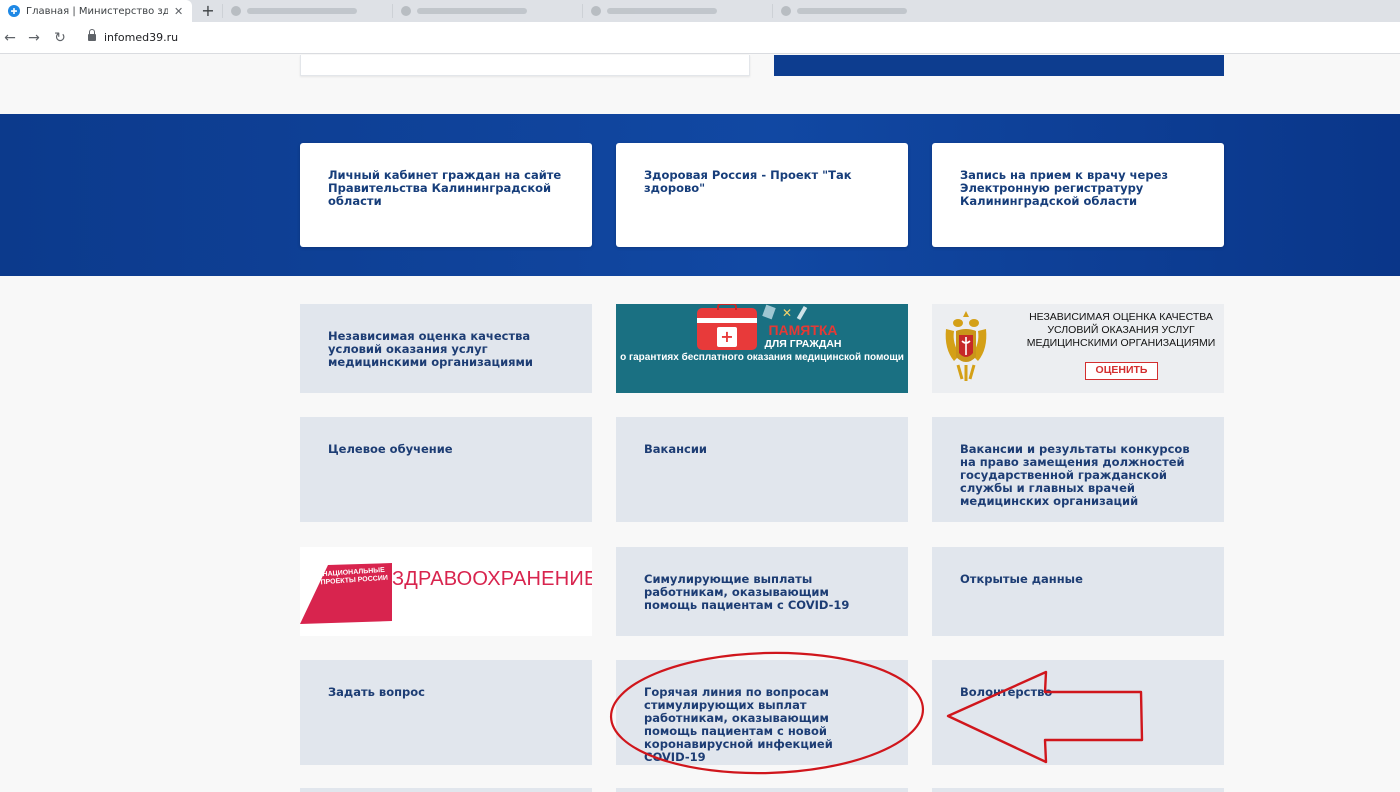 This screenshot has height=792, width=1400. Describe the element at coordinates (1006, 692) in the screenshot. I see `card-label: Волонтерство` at that location.